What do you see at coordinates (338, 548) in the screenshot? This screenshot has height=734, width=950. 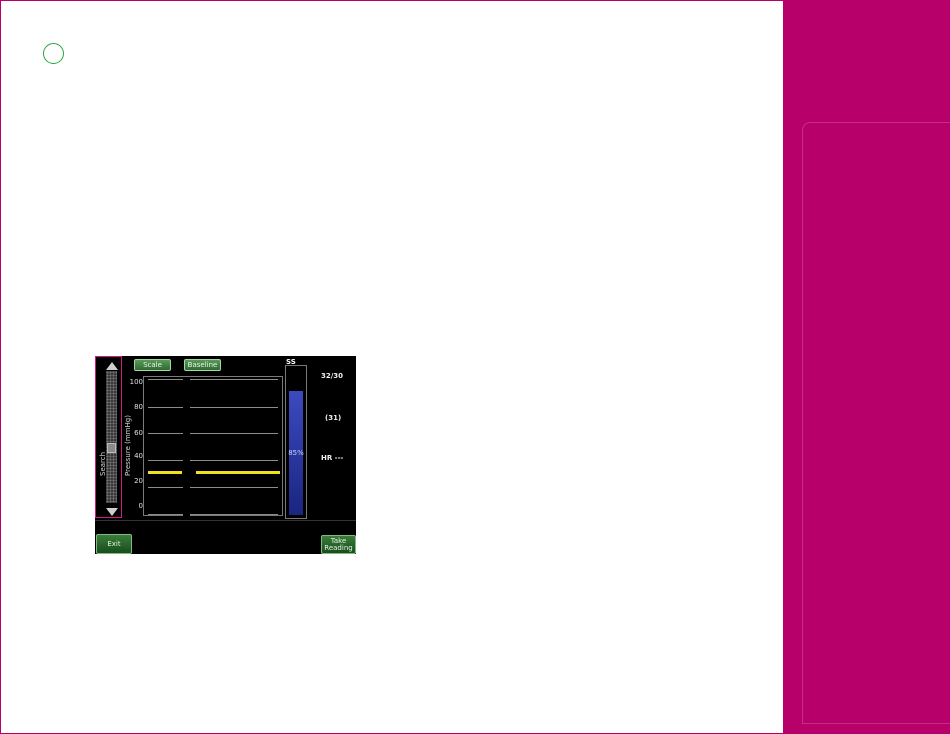 I see `take-reading-label-line2: Reading` at bounding box center [338, 548].